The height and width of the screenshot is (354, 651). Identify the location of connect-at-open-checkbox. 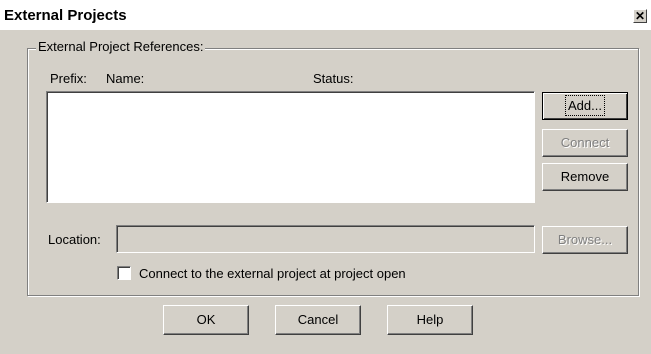
(124, 273).